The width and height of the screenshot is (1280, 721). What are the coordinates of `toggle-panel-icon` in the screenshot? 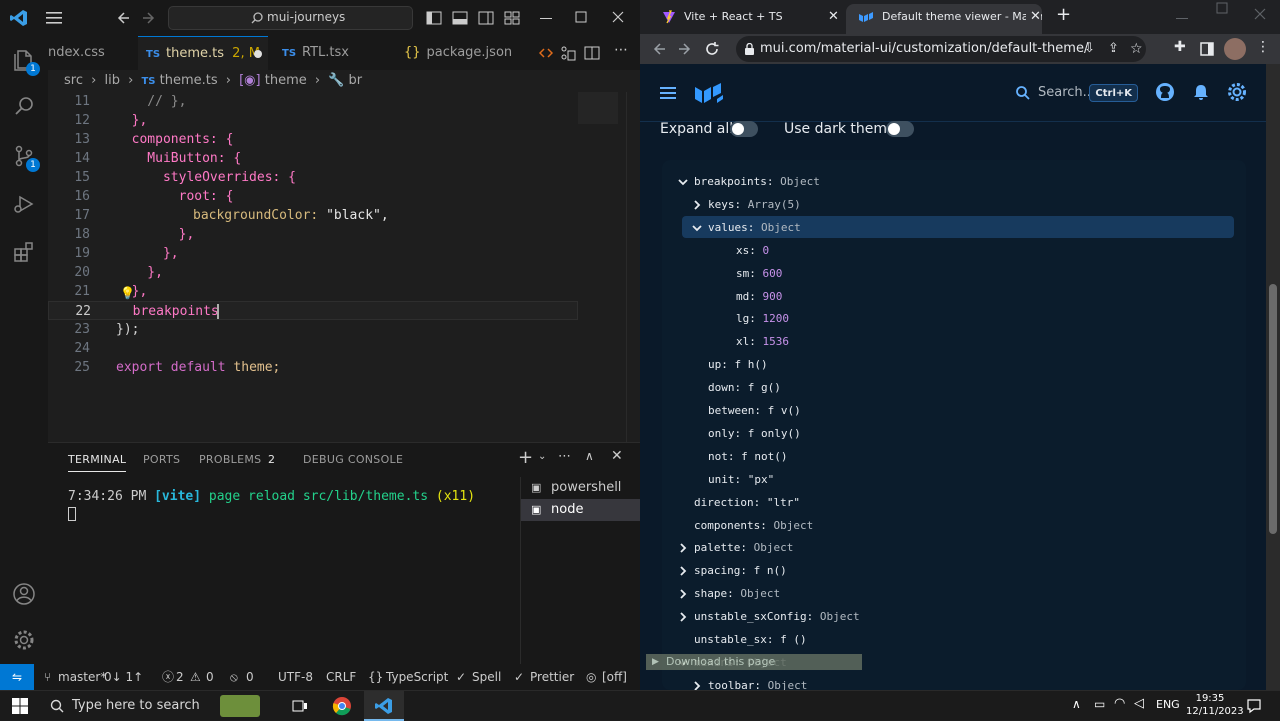 It's located at (460, 18).